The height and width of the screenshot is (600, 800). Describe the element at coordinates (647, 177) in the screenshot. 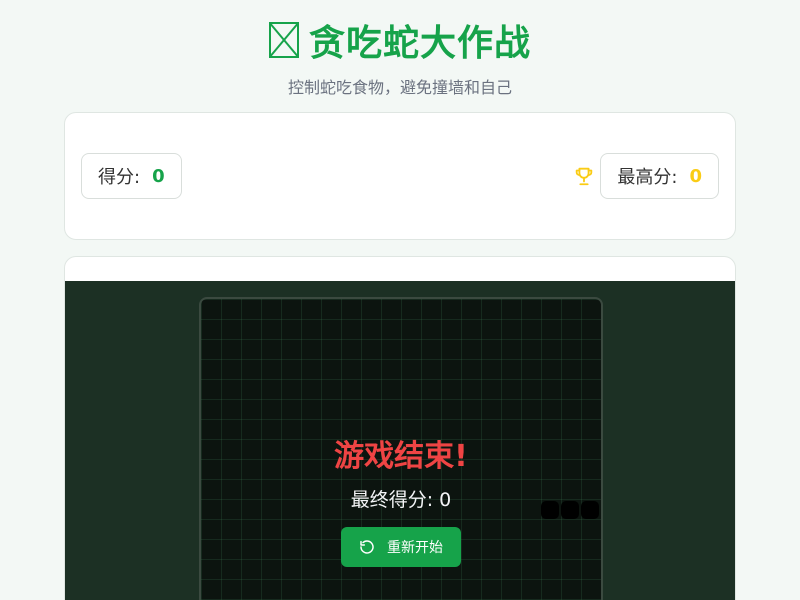

I see `high-score-label: 最高分:` at that location.